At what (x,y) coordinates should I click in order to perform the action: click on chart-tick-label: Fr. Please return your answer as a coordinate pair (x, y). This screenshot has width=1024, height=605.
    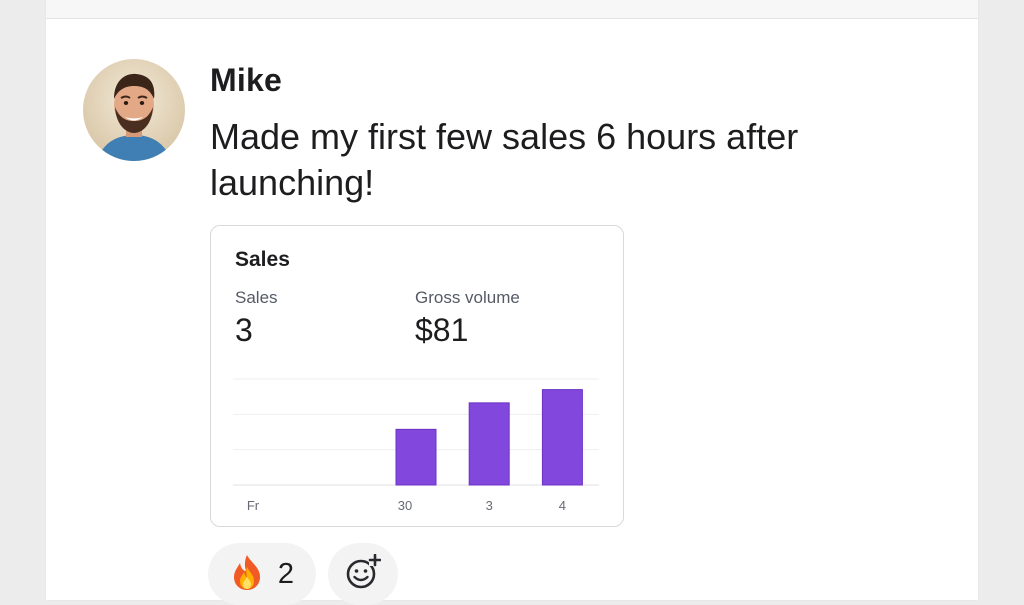
    Looking at the image, I should click on (253, 505).